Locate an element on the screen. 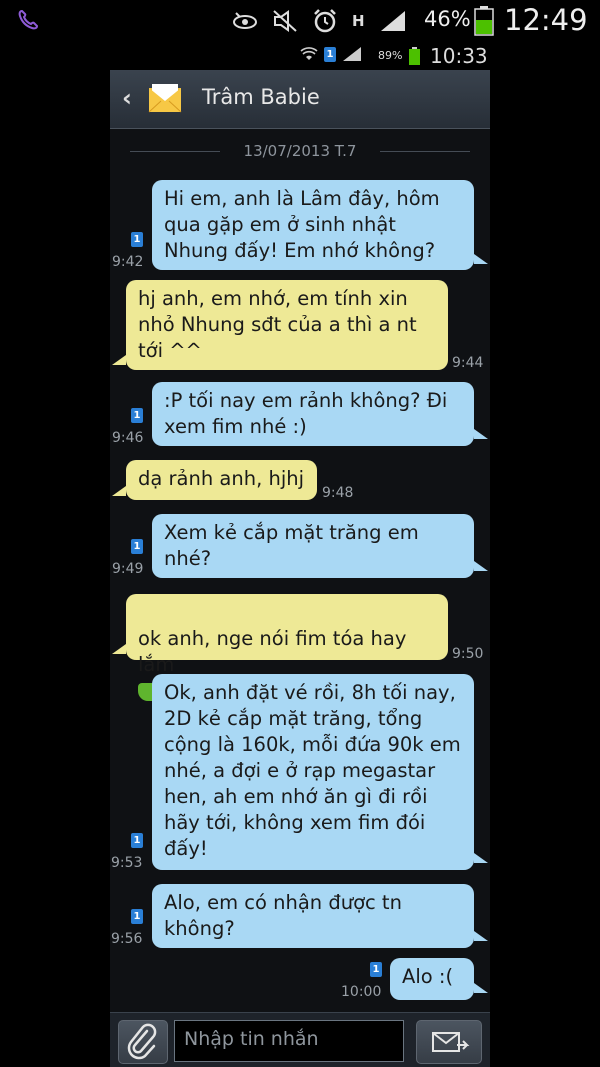 The width and height of the screenshot is (600, 1067). message-bubble: dạ rảnh anh, hjhj is located at coordinates (221, 480).